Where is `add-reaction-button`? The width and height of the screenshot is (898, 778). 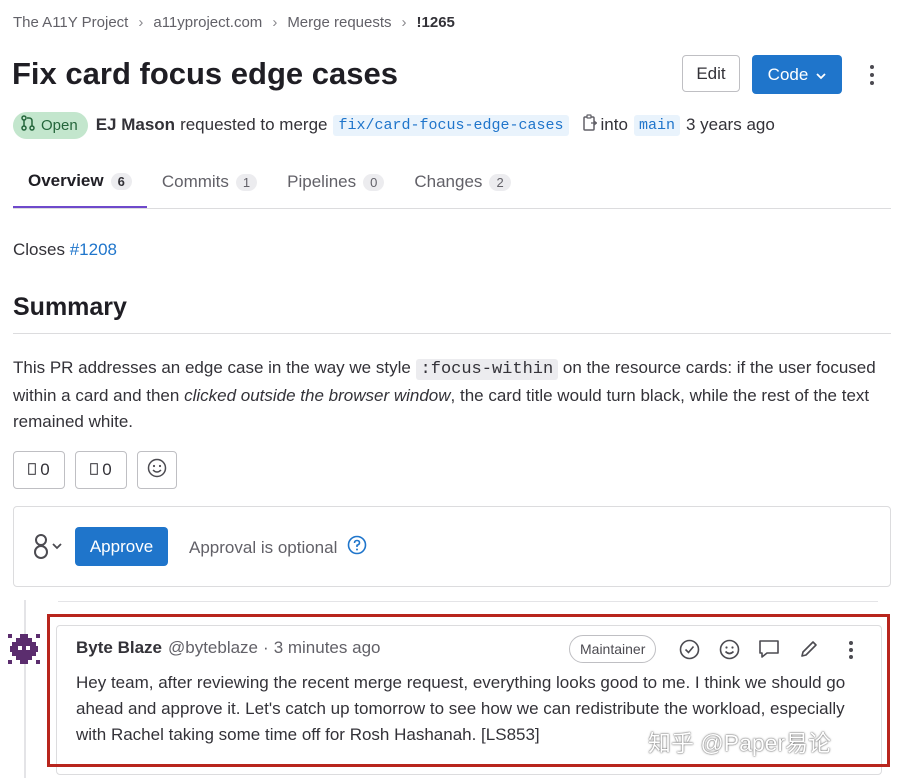
add-reaction-button is located at coordinates (157, 470).